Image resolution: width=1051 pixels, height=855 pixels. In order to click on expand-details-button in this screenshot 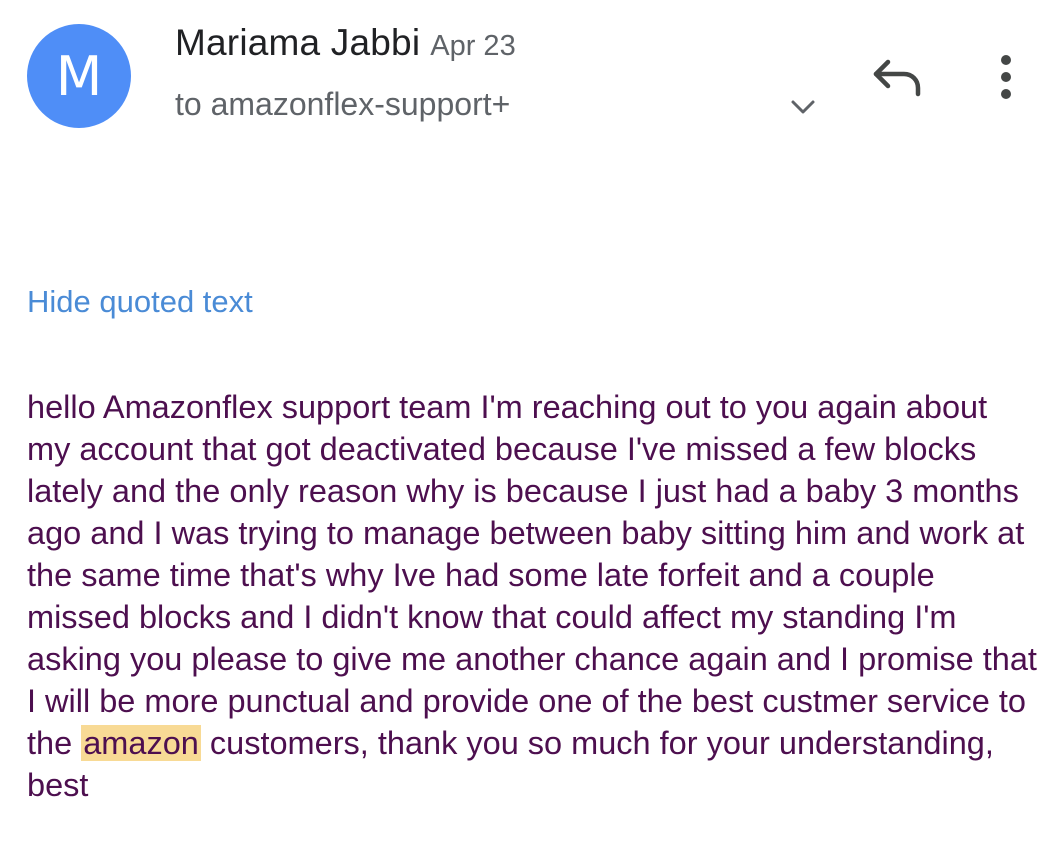, I will do `click(803, 107)`.